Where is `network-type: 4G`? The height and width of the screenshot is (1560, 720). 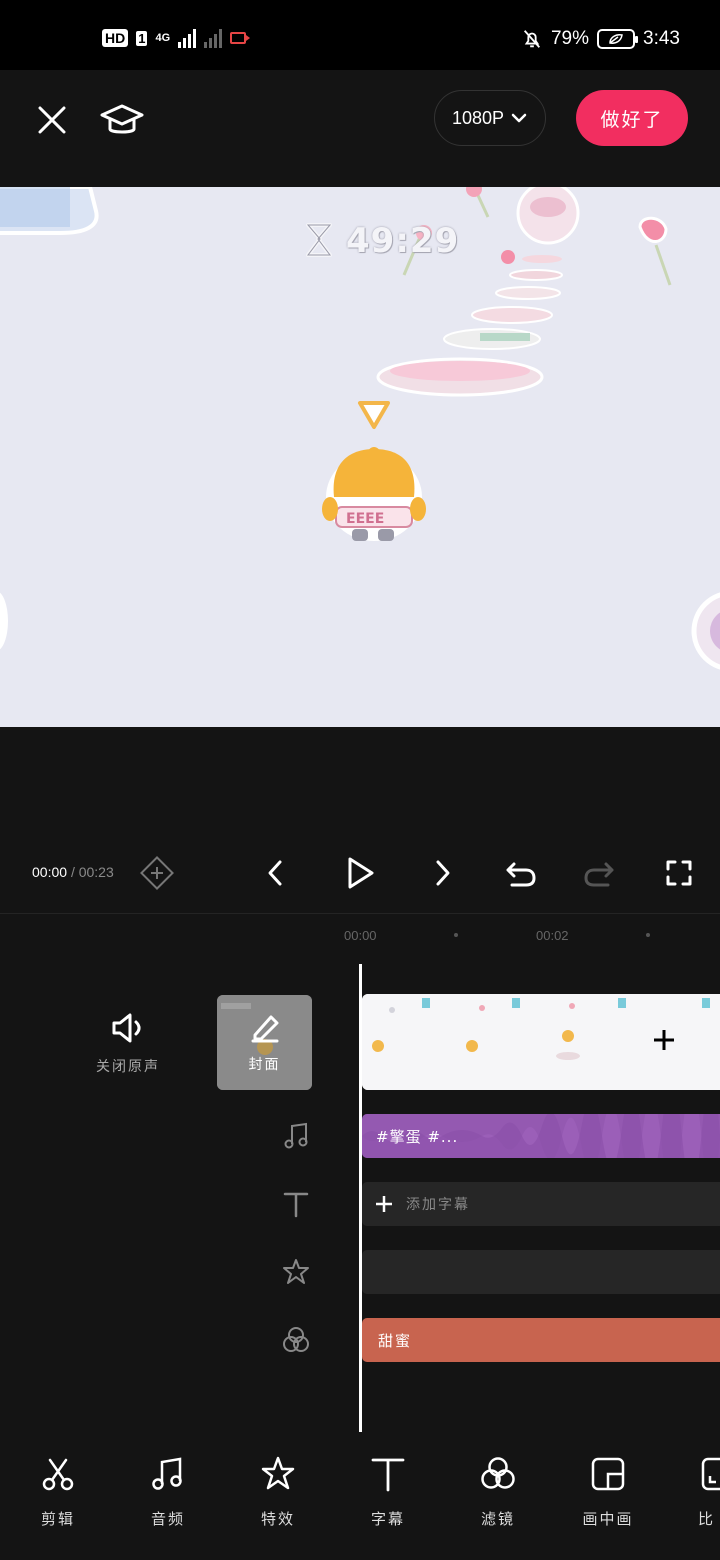 network-type: 4G is located at coordinates (163, 37).